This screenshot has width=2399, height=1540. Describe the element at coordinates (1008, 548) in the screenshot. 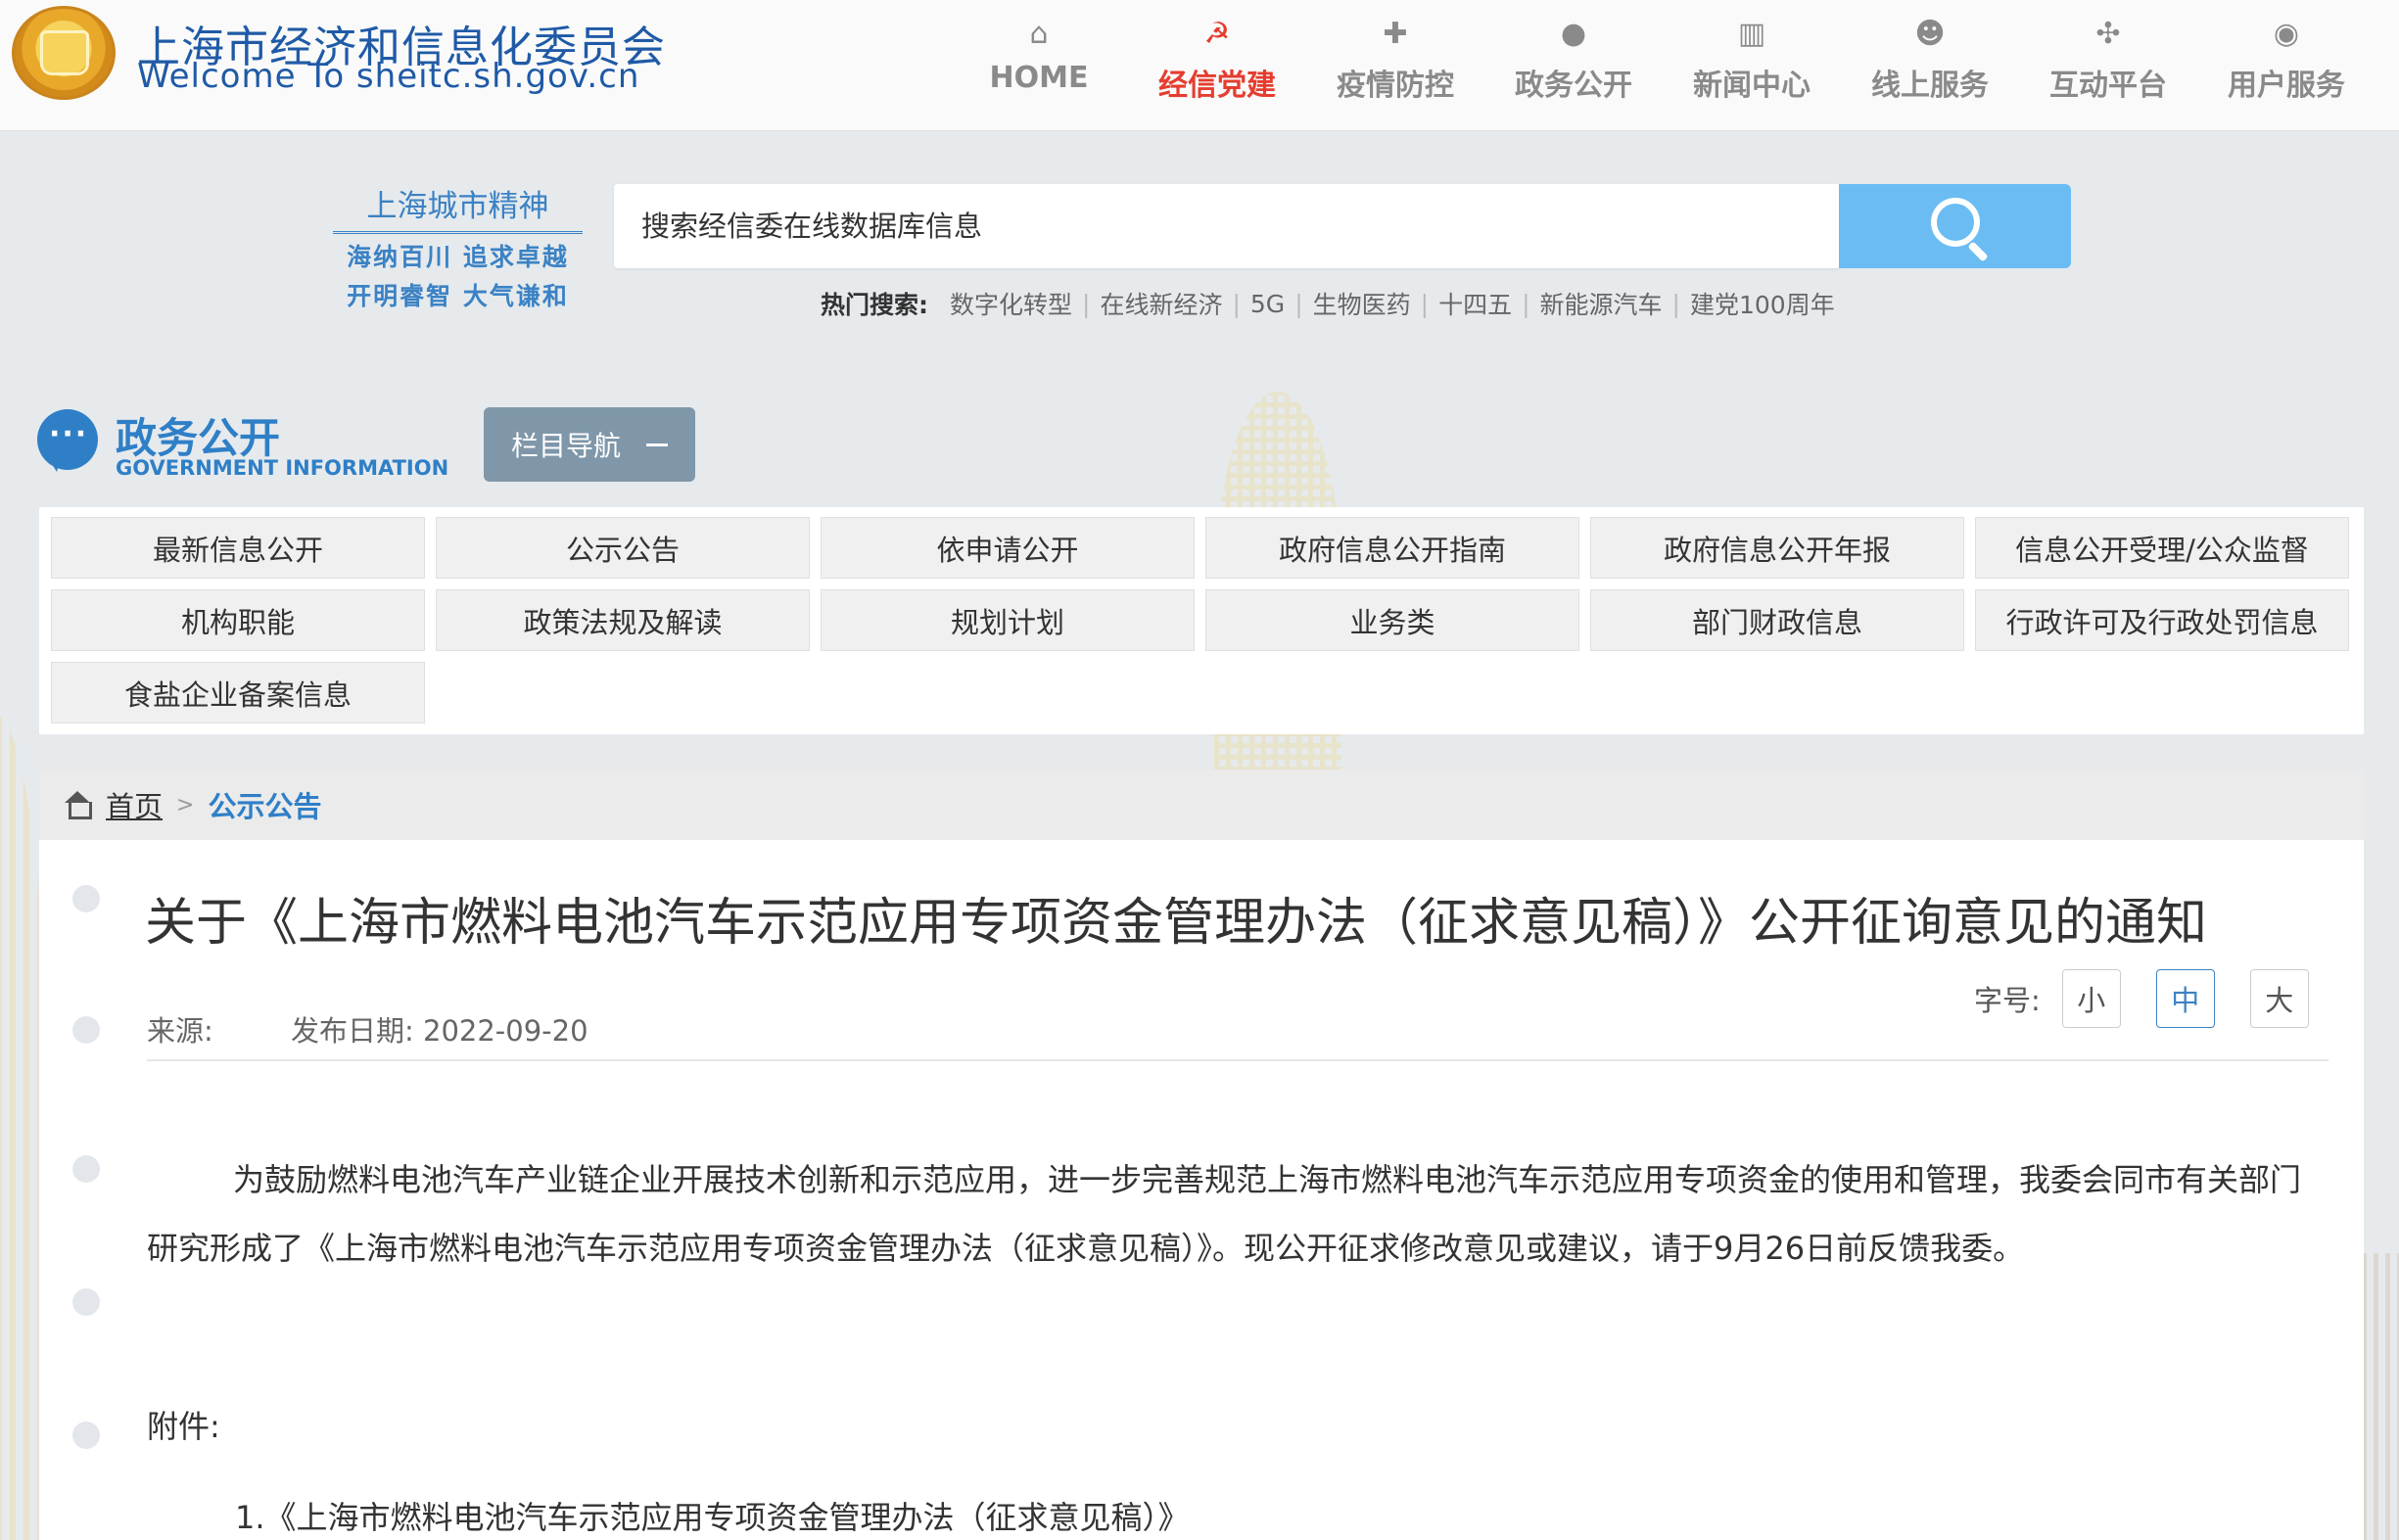

I see `category-link: 依申请公开` at that location.